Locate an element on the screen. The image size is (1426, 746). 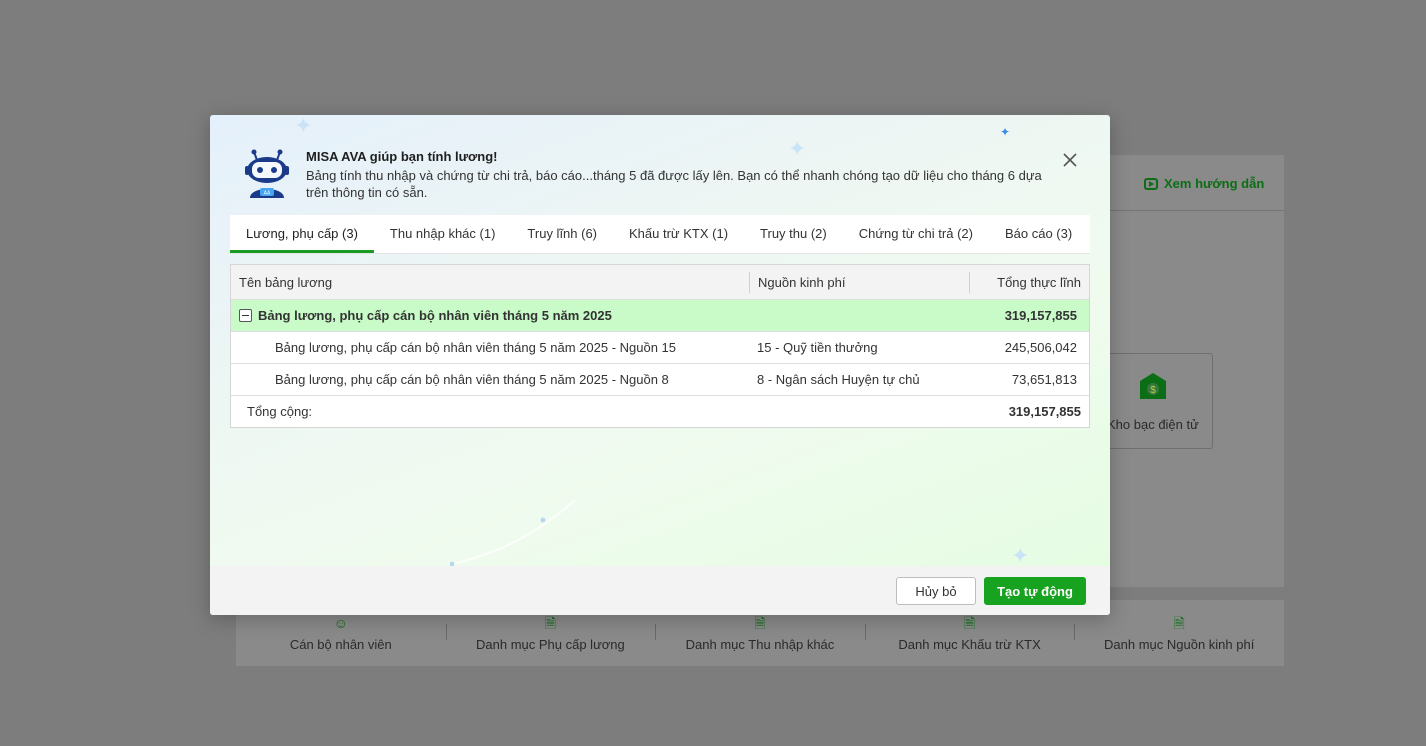
total-label: Tổng cộng: is located at coordinates (280, 411).